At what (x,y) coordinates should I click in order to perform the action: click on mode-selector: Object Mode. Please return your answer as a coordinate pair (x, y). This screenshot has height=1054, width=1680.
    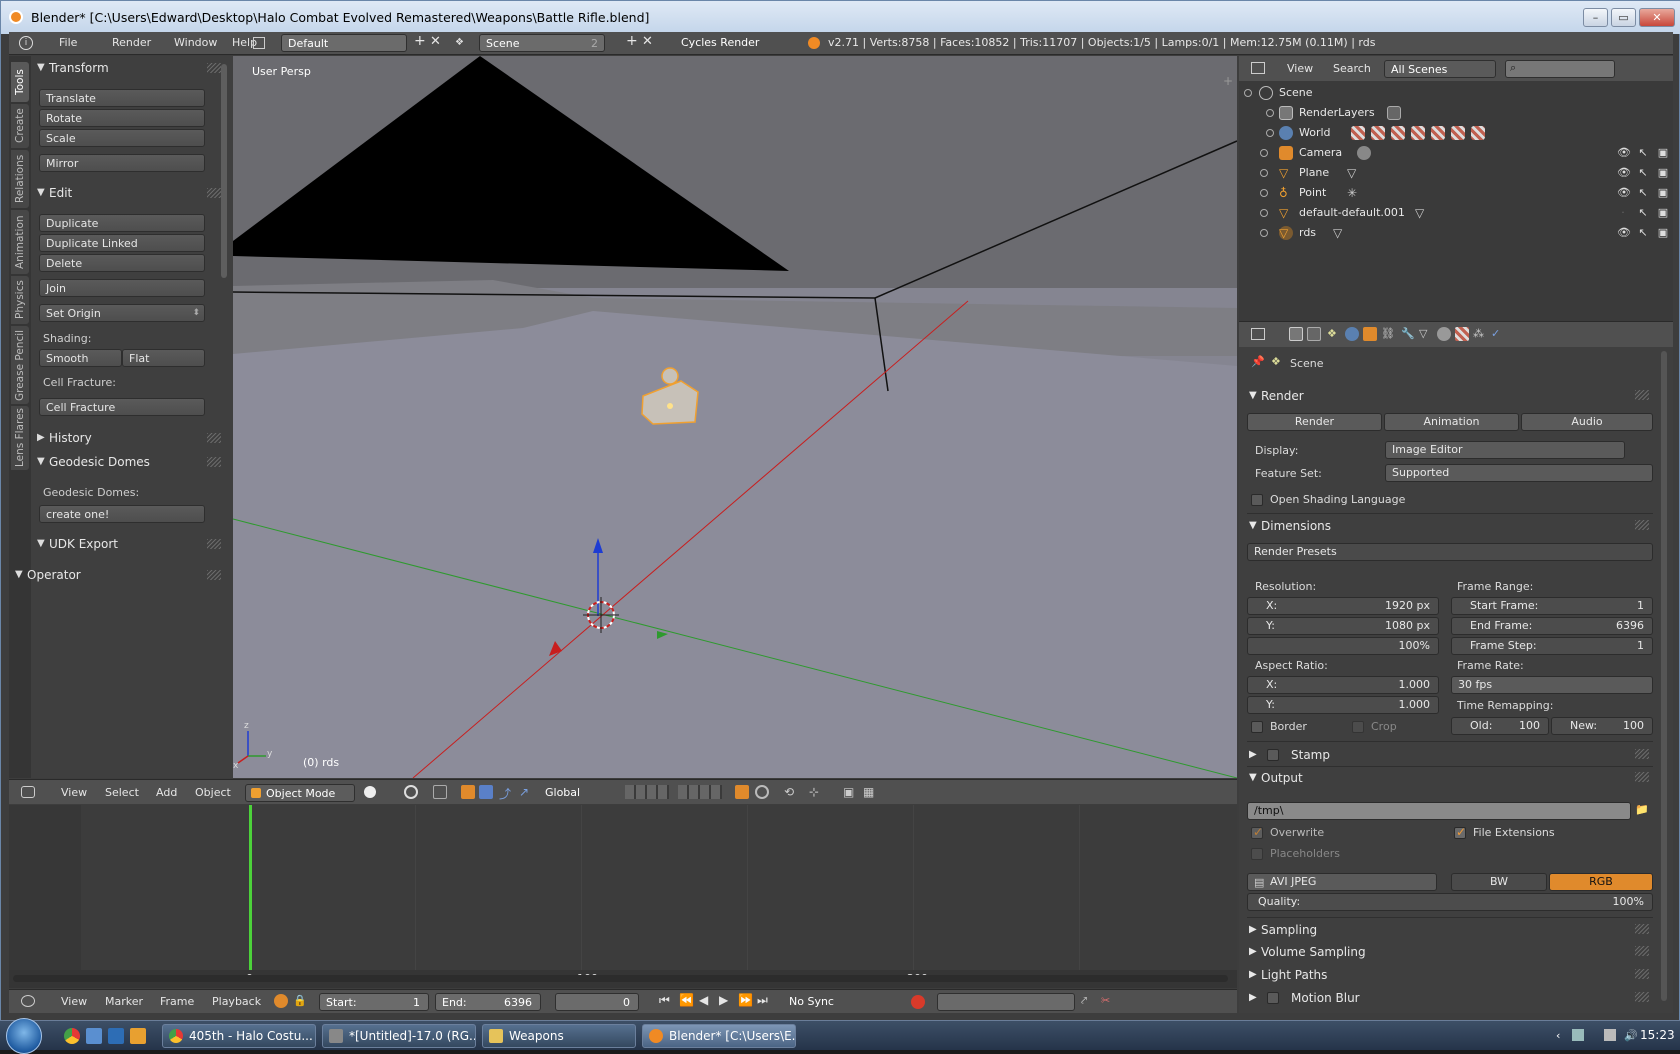
    Looking at the image, I should click on (300, 793).